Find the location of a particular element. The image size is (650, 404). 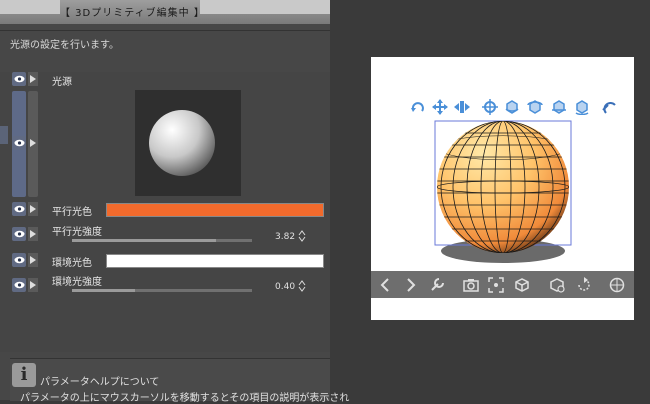

light-preview is located at coordinates (188, 143).